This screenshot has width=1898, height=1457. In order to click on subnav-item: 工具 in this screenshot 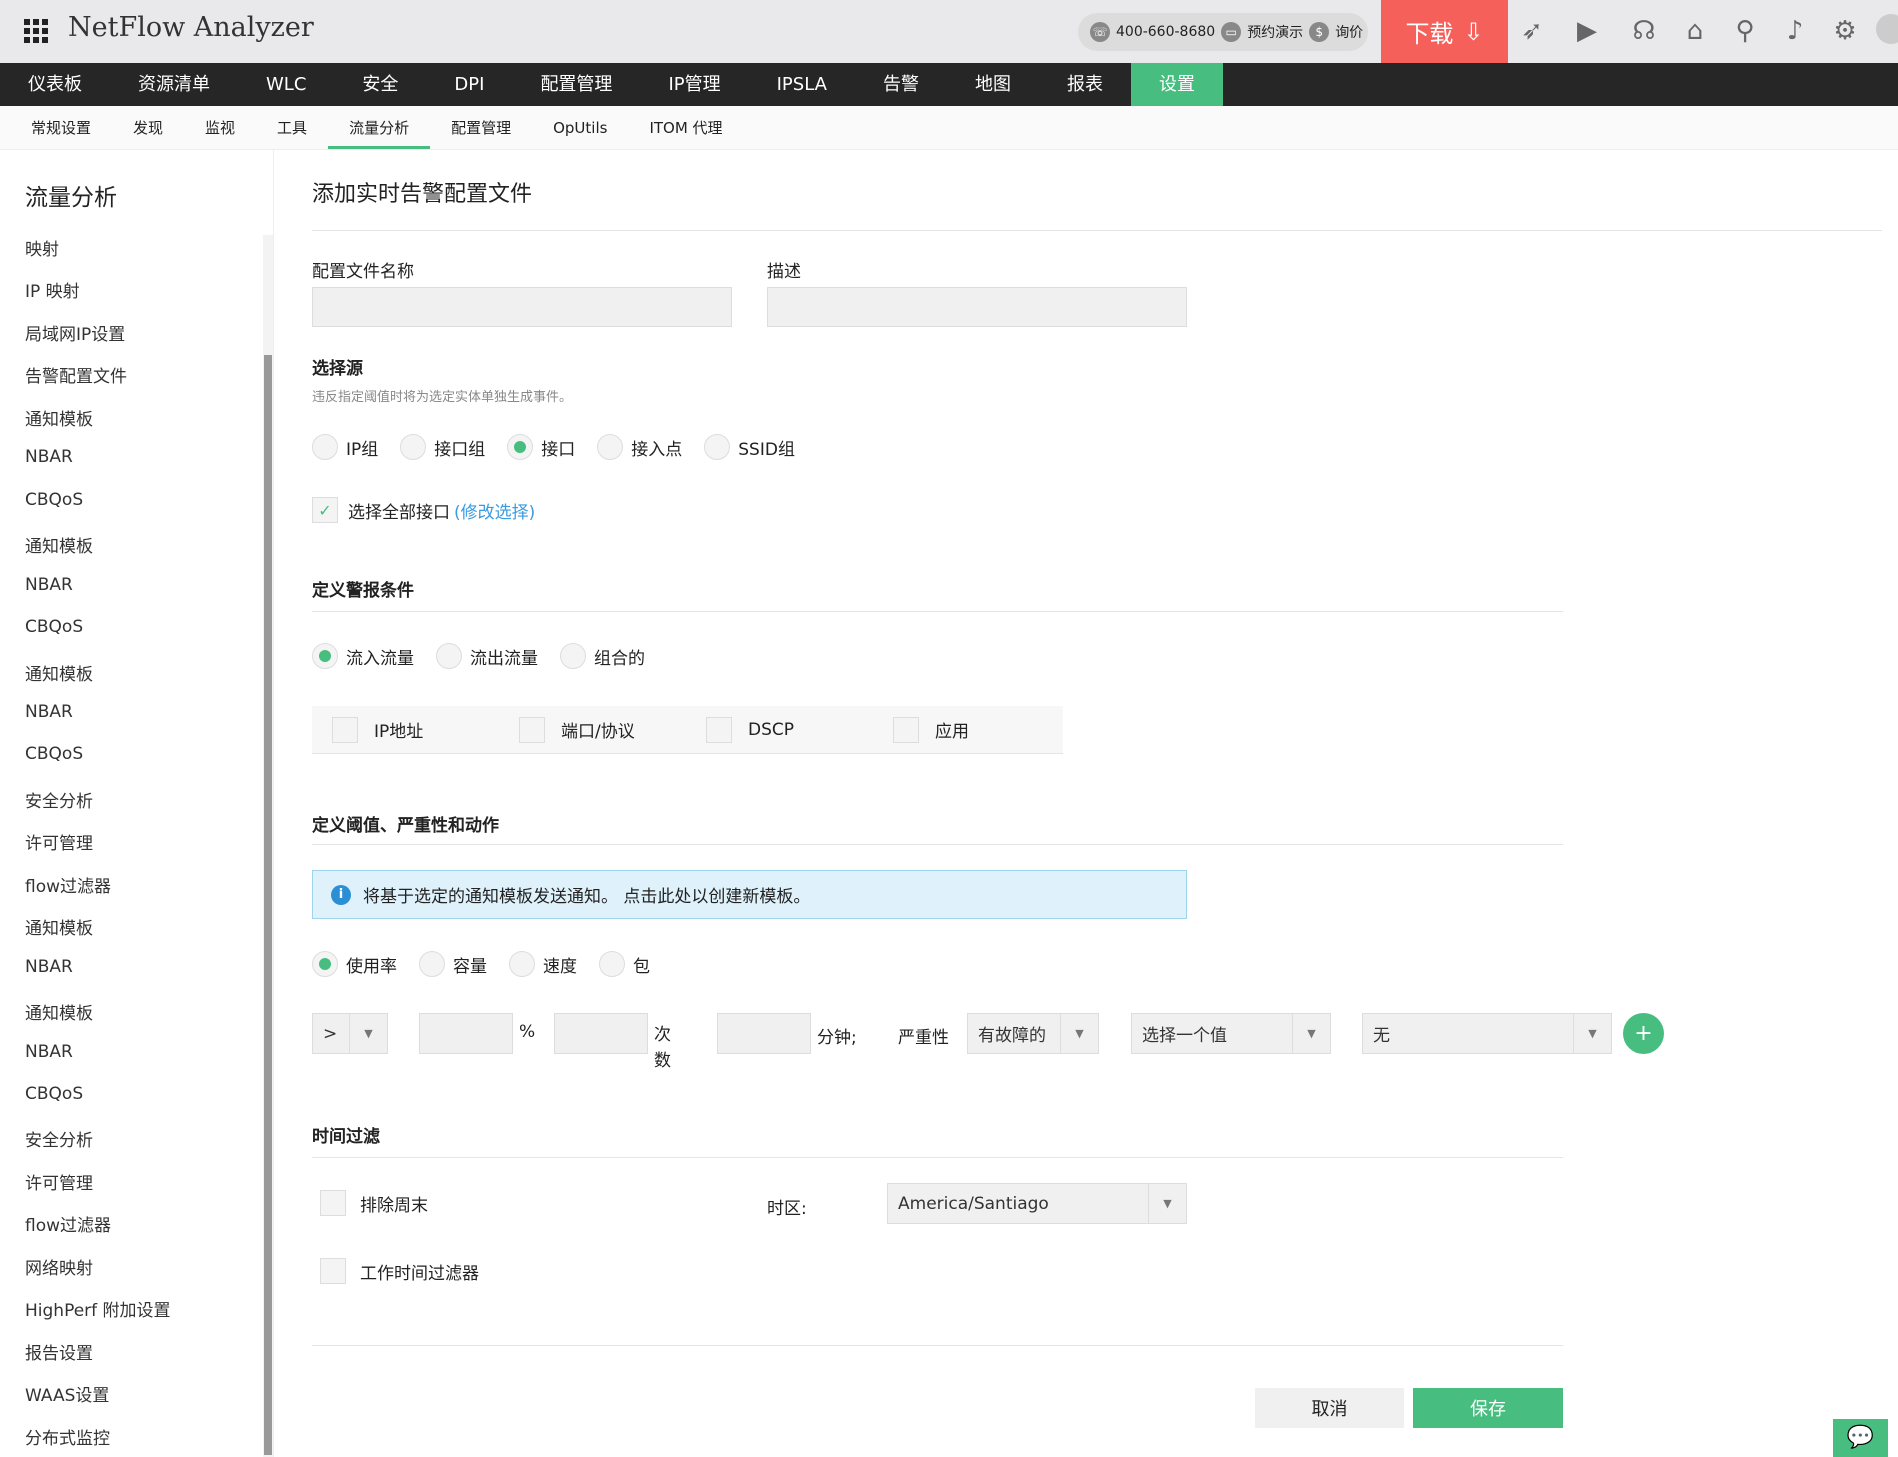, I will do `click(292, 127)`.